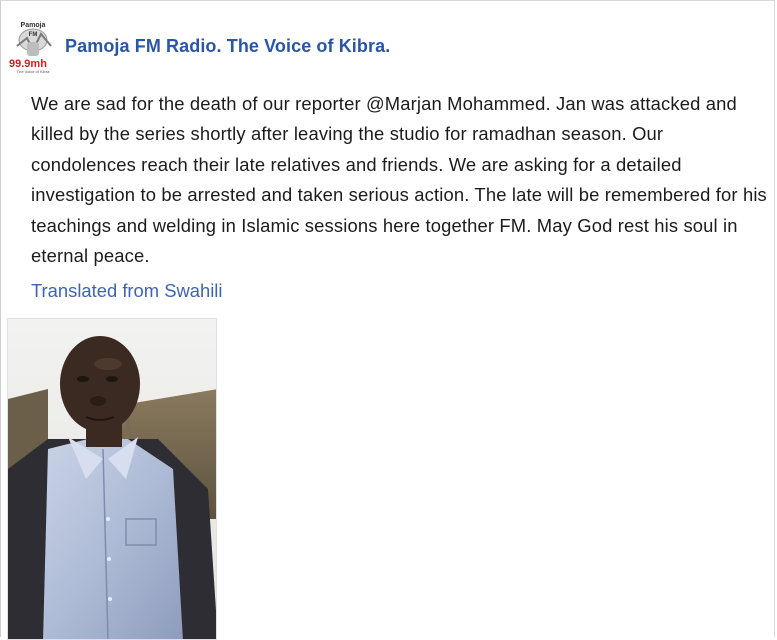 Image resolution: width=777 pixels, height=640 pixels. What do you see at coordinates (227, 46) in the screenshot?
I see `page-name-link: Pamoja FM Radio. The Voice of Kibra.` at bounding box center [227, 46].